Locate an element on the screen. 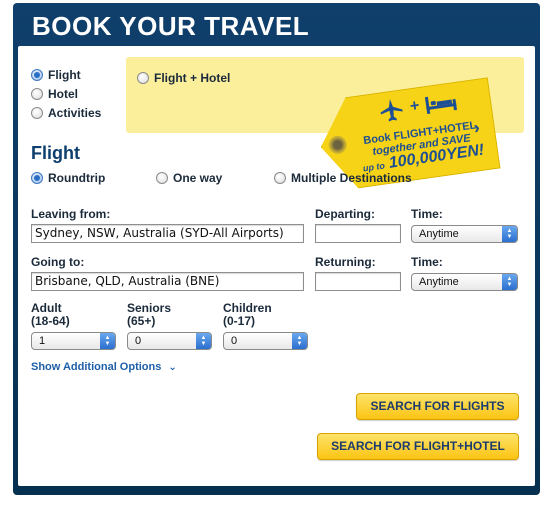 The width and height of the screenshot is (548, 508). adult-range-text: (18-64) is located at coordinates (50, 321).